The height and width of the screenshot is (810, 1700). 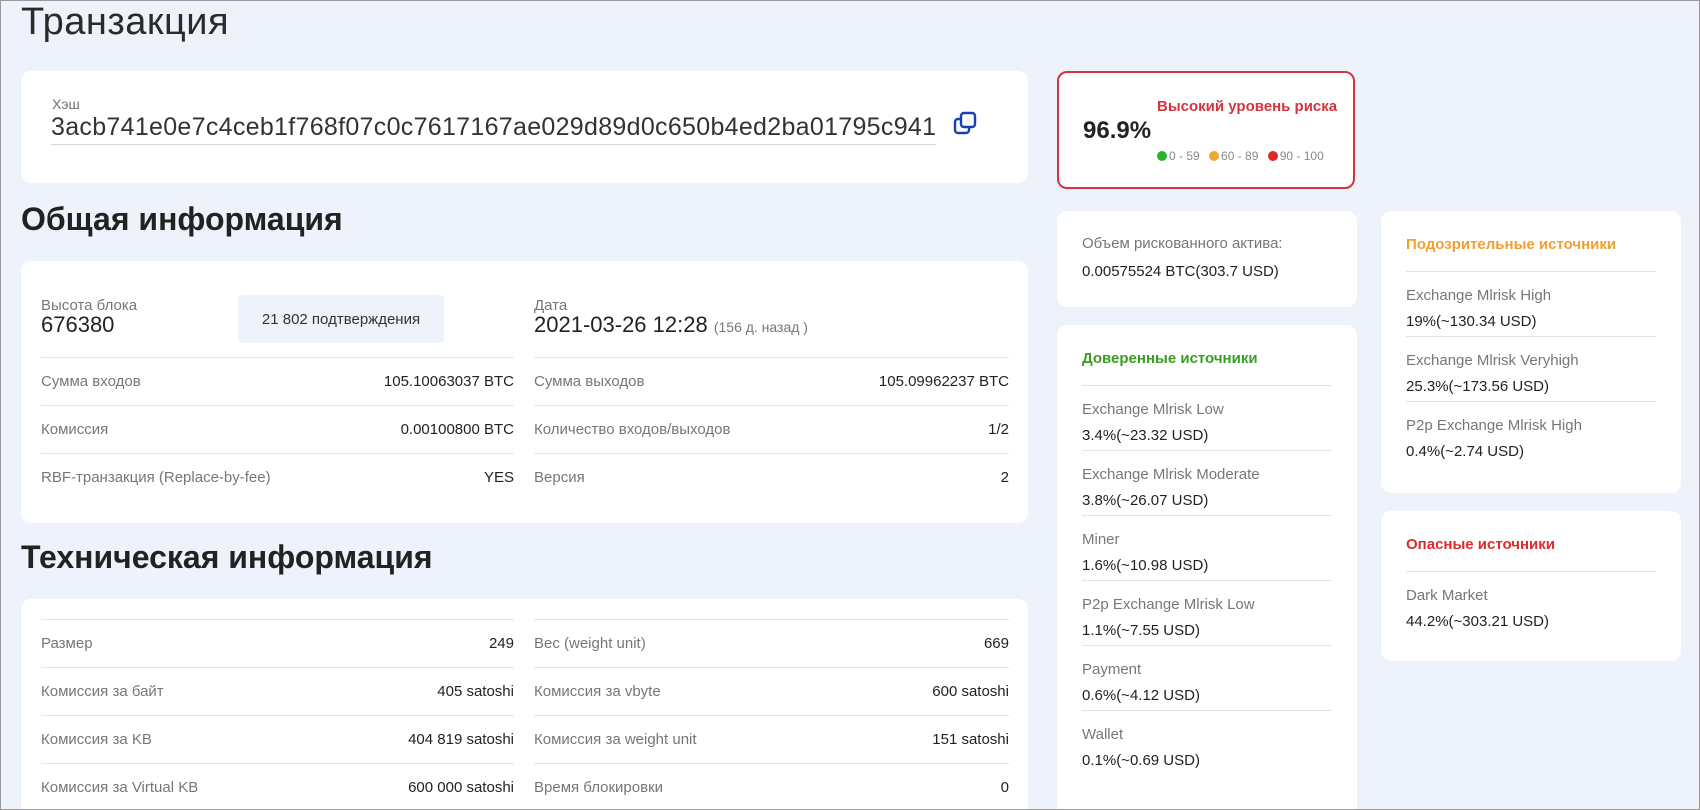 What do you see at coordinates (1481, 544) in the screenshot?
I see `dangerous-sources-title: Опасные источники` at bounding box center [1481, 544].